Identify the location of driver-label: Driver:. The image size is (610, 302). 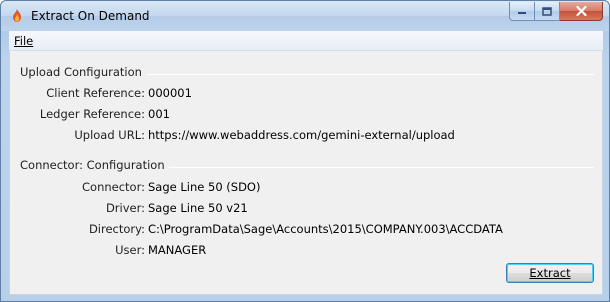
(125, 208).